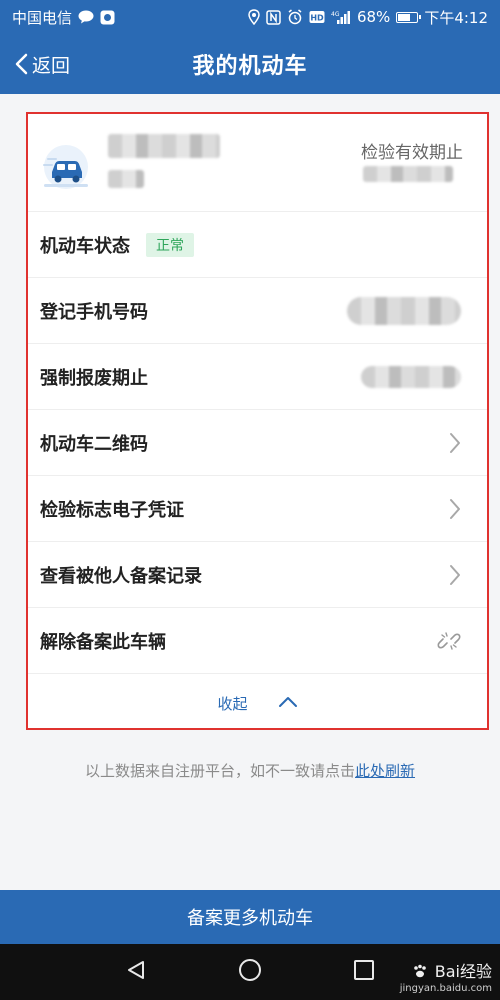 This screenshot has height=1000, width=500. Describe the element at coordinates (250, 917) in the screenshot. I see `add-more-vehicles-button: 备案更多机动车` at that location.